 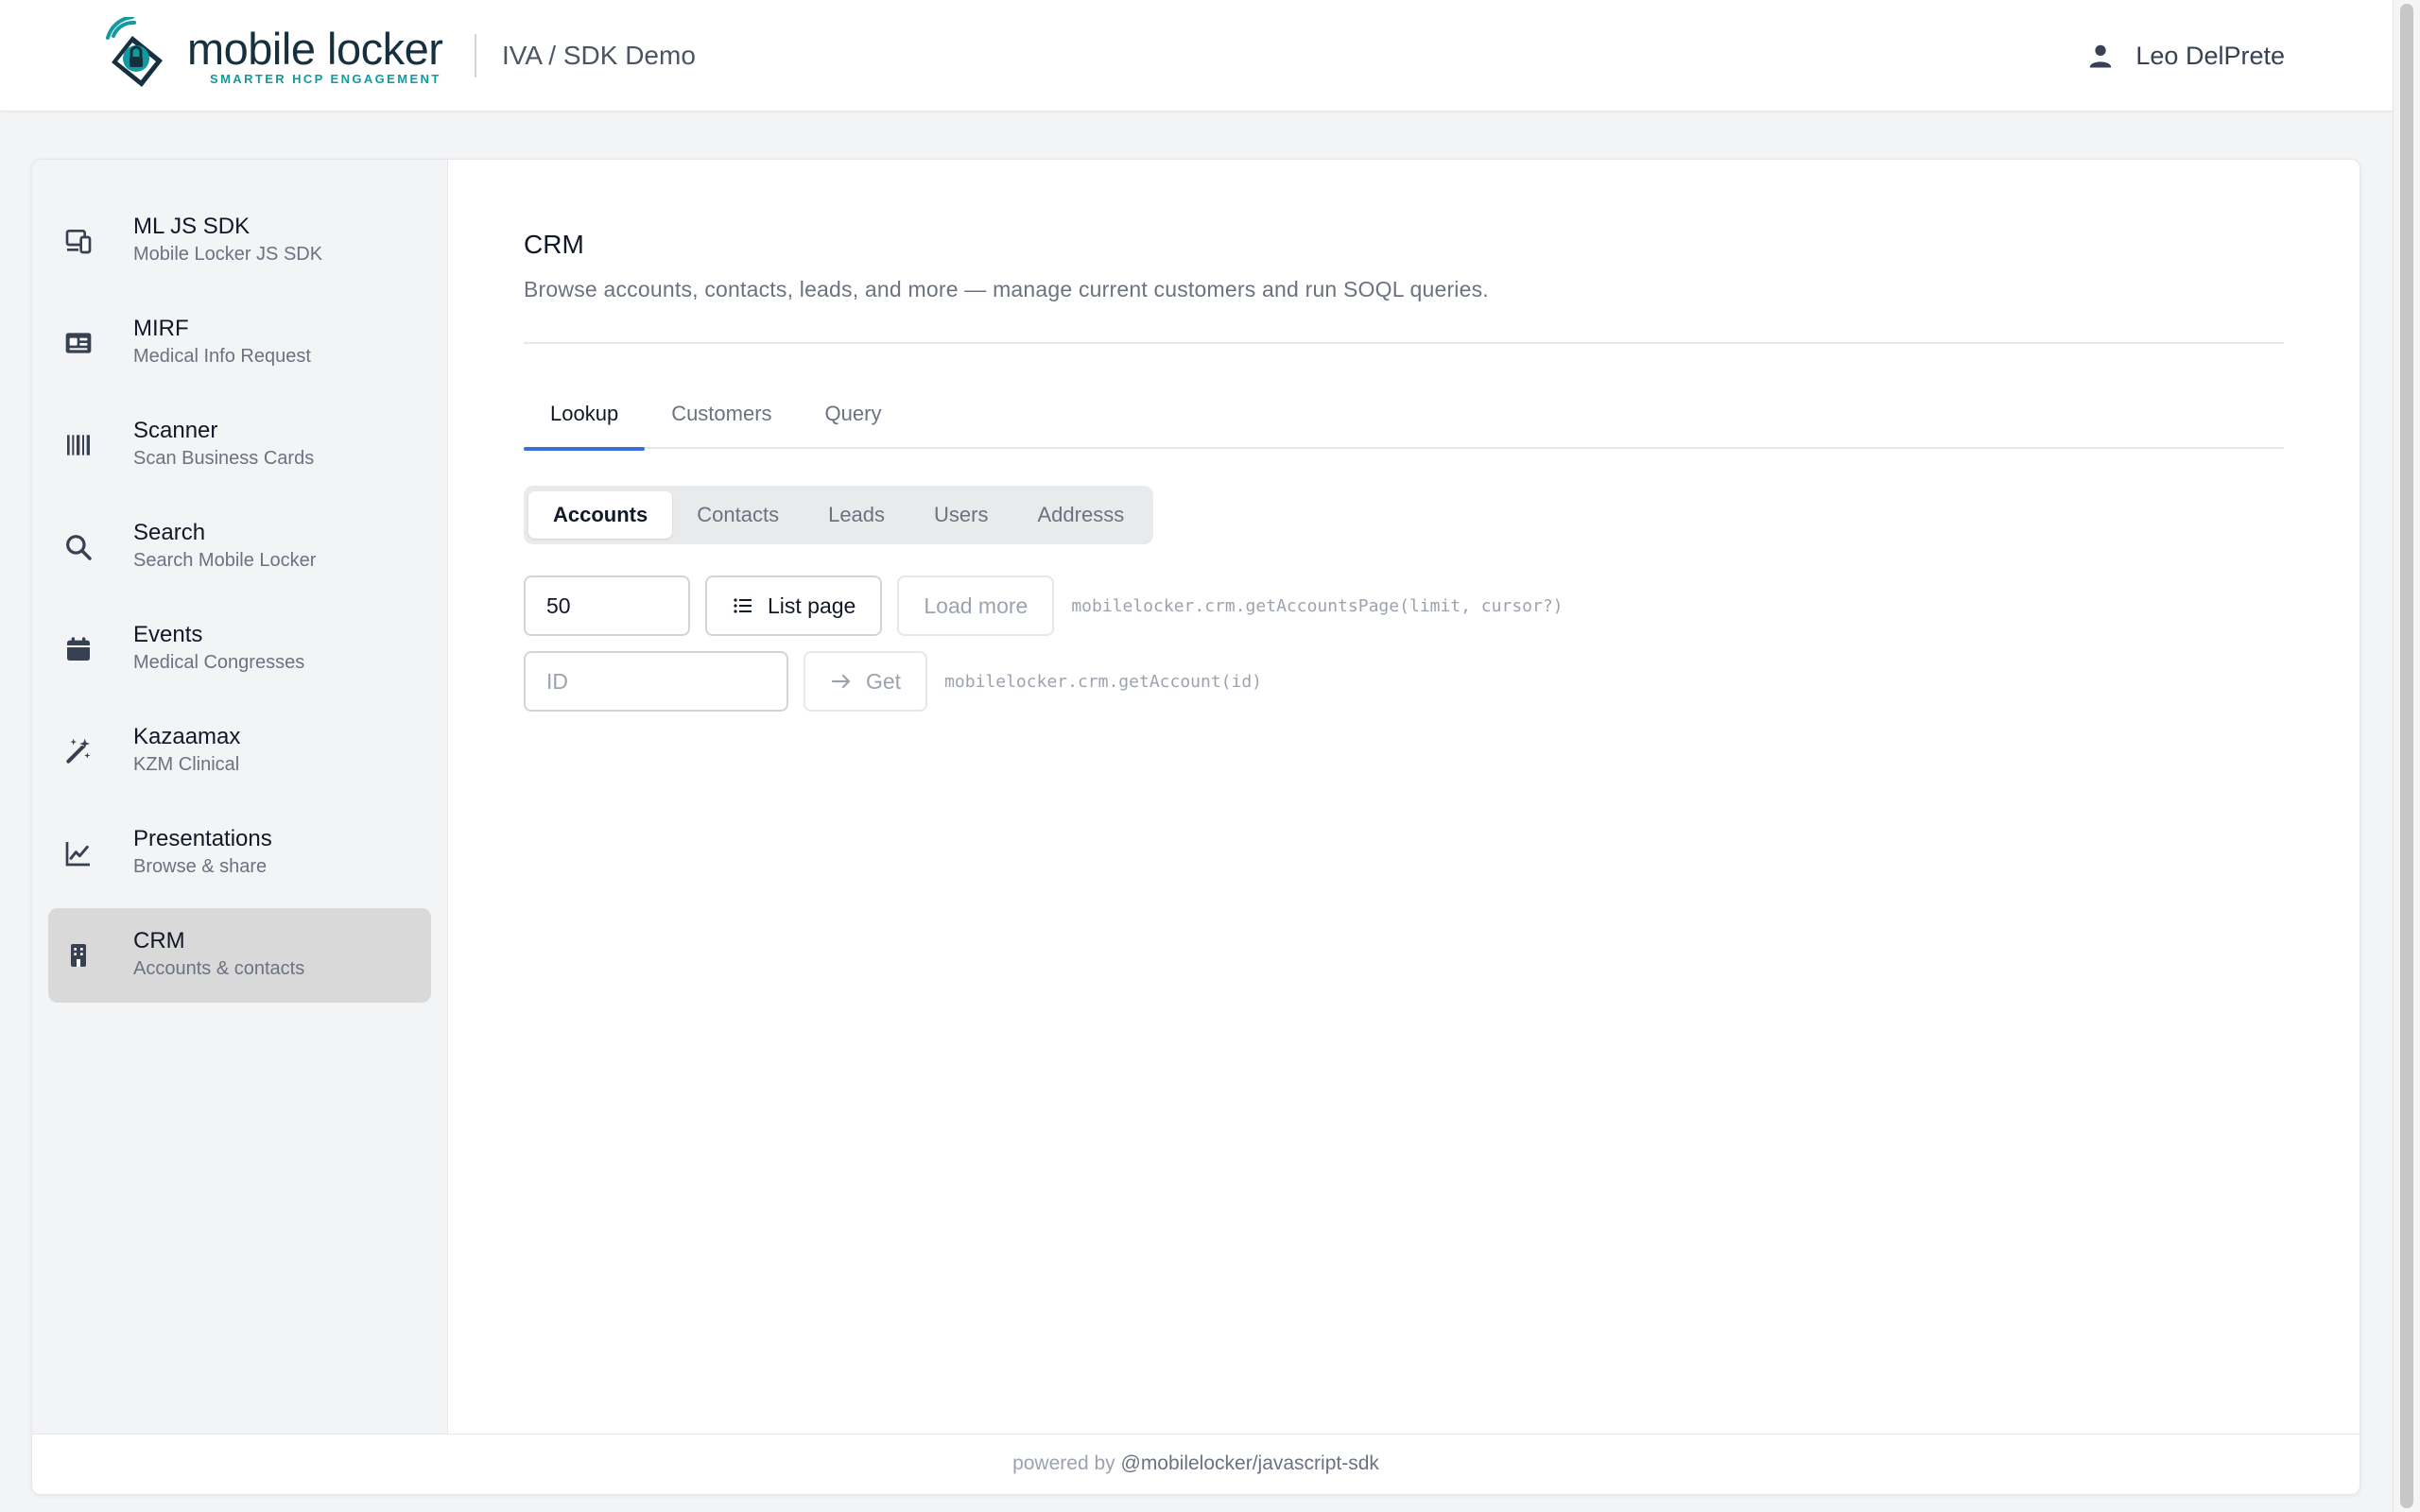 I want to click on sidebar-item-subtitle: Medical Info Request, so click(x=222, y=356).